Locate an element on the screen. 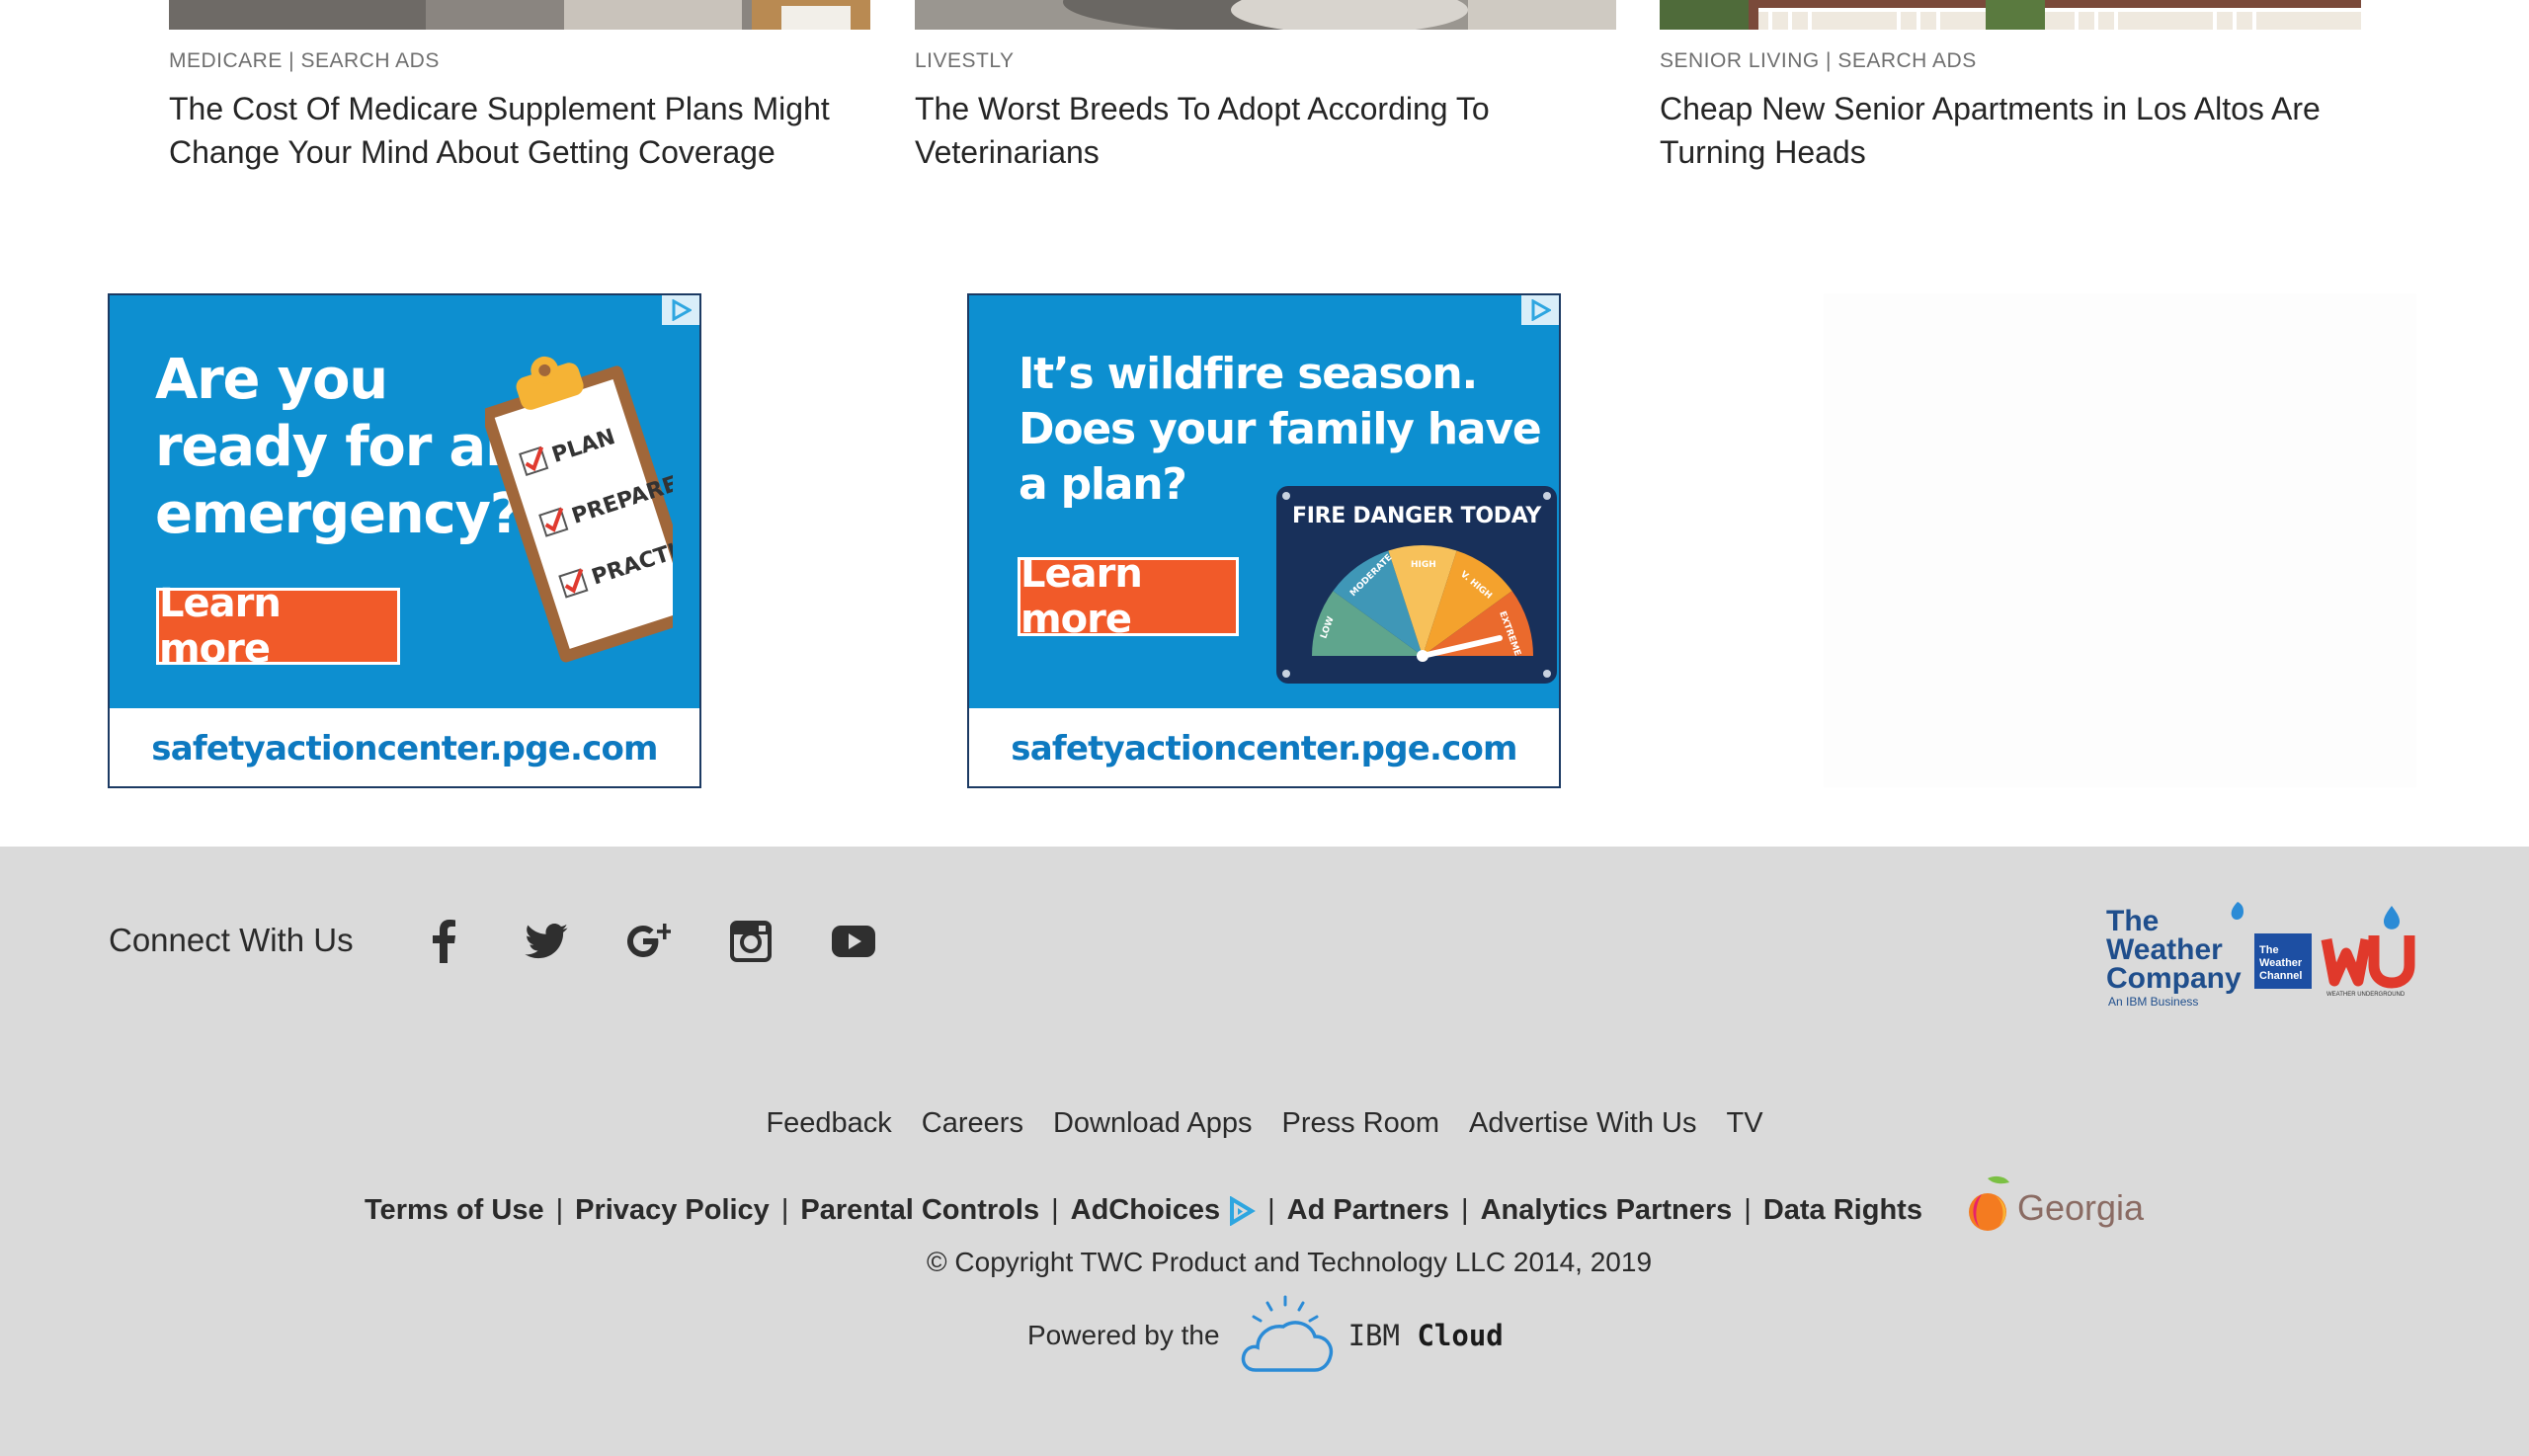  twc-logo-subtext: An IBM Business is located at coordinates (2153, 1002).